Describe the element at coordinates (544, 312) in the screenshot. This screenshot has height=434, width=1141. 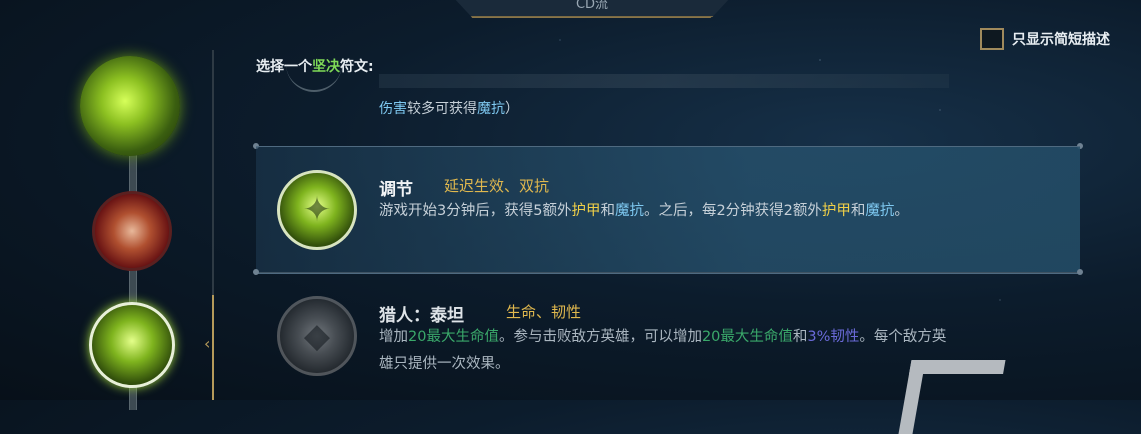
I see `rune-tags: 生命、韧性` at that location.